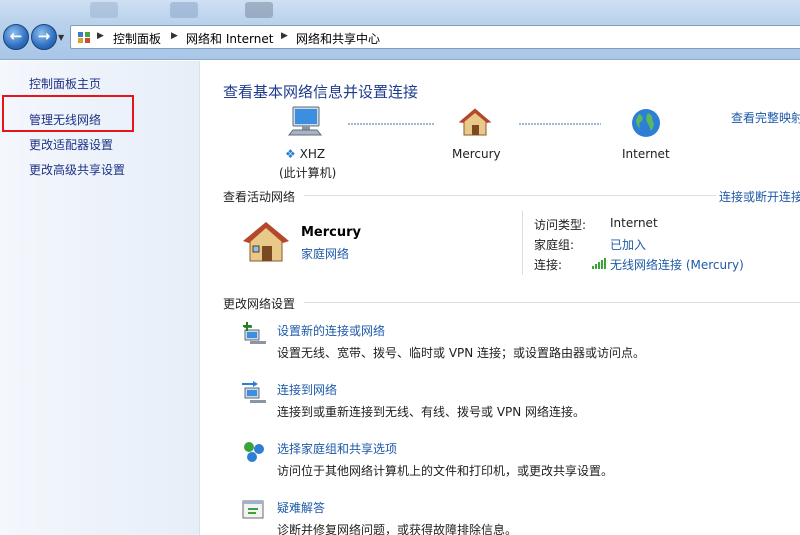  I want to click on task-link-connect-network: 连接到网络, so click(307, 389).